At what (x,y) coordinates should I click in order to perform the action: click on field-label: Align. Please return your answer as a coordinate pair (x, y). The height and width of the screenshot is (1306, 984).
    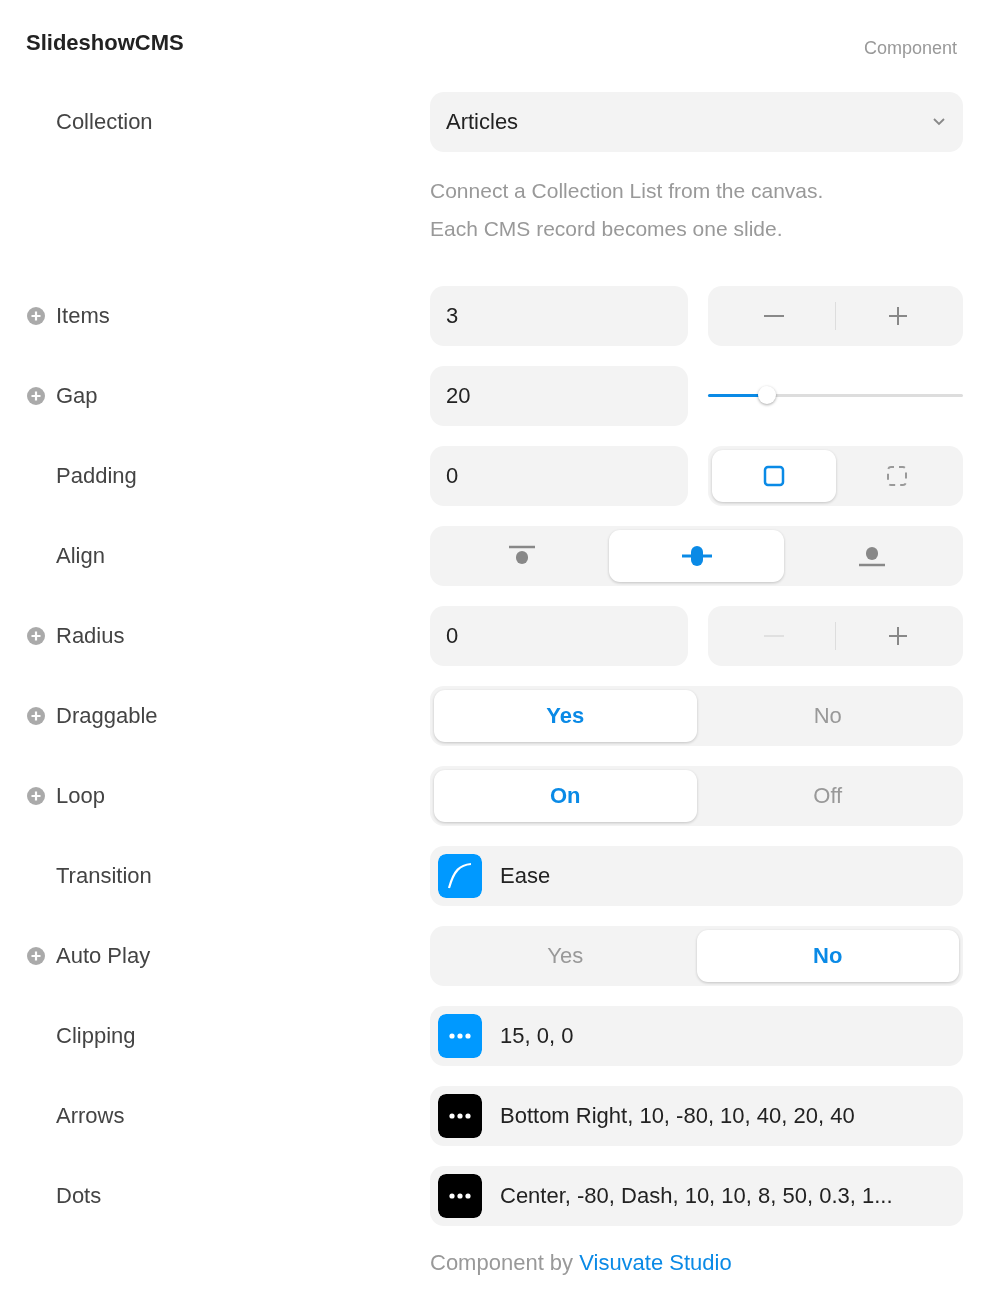
    Looking at the image, I should click on (80, 556).